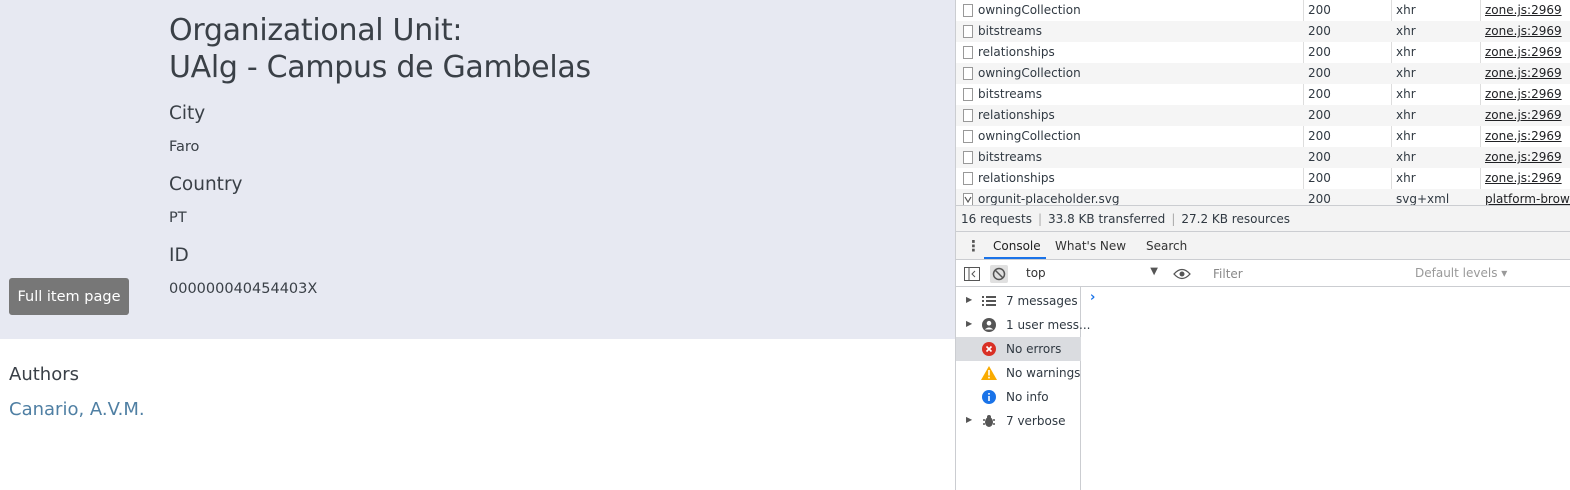  Describe the element at coordinates (989, 349) in the screenshot. I see `error-icon` at that location.